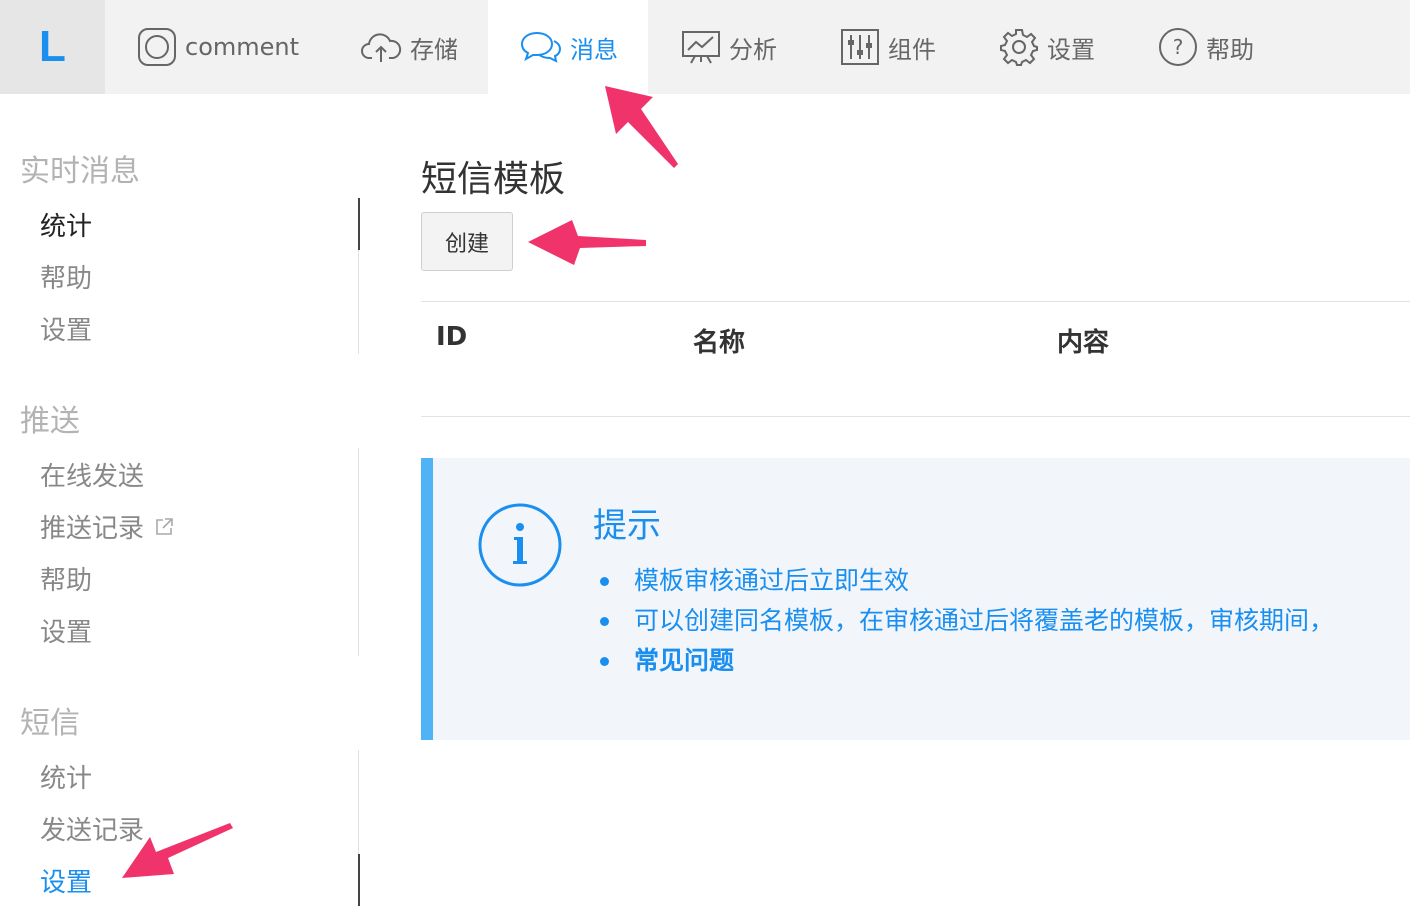 This screenshot has height=924, width=1410. What do you see at coordinates (1230, 49) in the screenshot?
I see `nav-label: 帮助` at bounding box center [1230, 49].